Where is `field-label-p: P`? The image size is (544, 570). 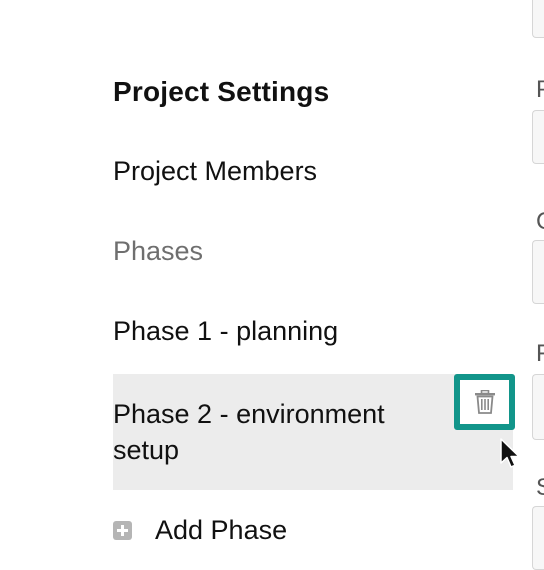 field-label-p: P is located at coordinates (540, 90).